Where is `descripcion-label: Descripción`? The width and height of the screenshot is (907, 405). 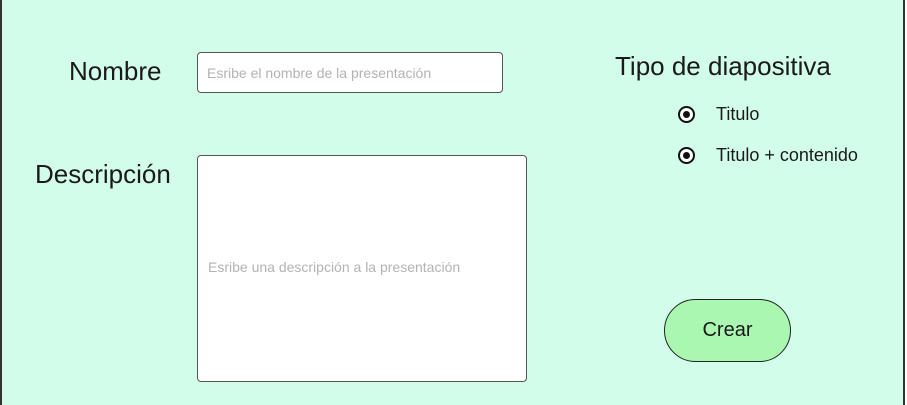
descripcion-label: Descripción is located at coordinates (103, 174).